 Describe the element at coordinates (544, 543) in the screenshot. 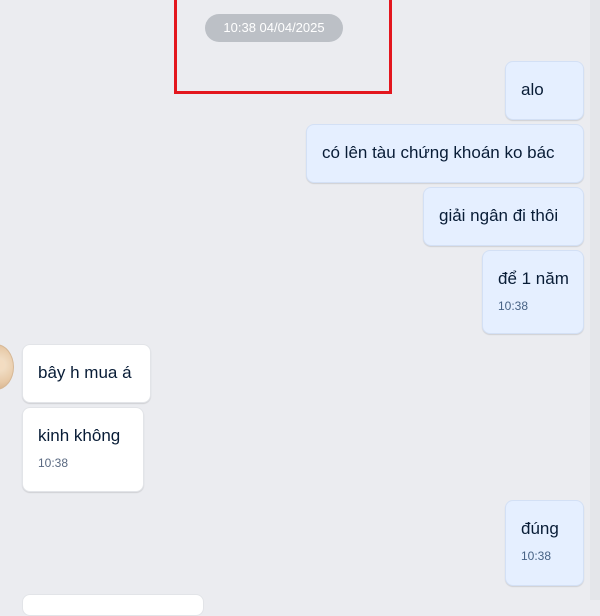

I see `message-bubble-sent: đúng 10:38` at that location.